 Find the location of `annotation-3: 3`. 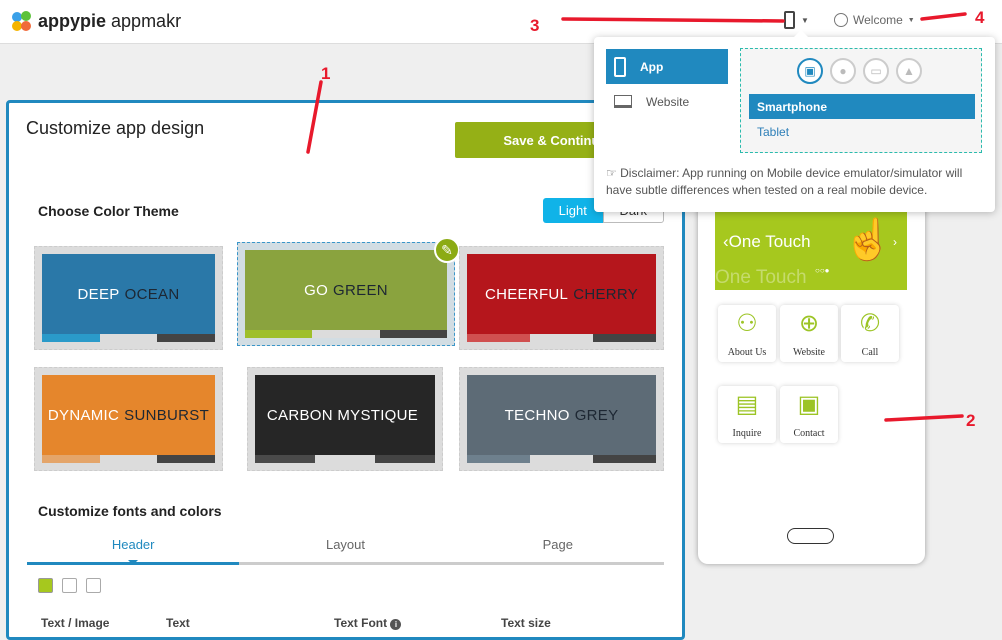

annotation-3: 3 is located at coordinates (535, 25).